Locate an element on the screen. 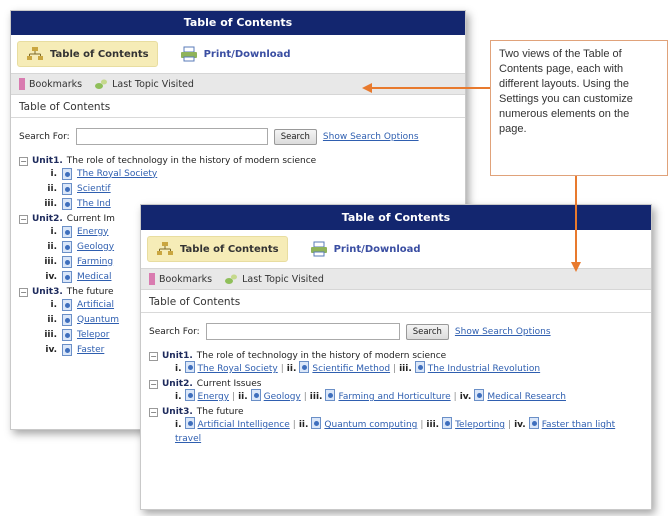 The height and width of the screenshot is (516, 671). topic-link: Medical is located at coordinates (94, 277).